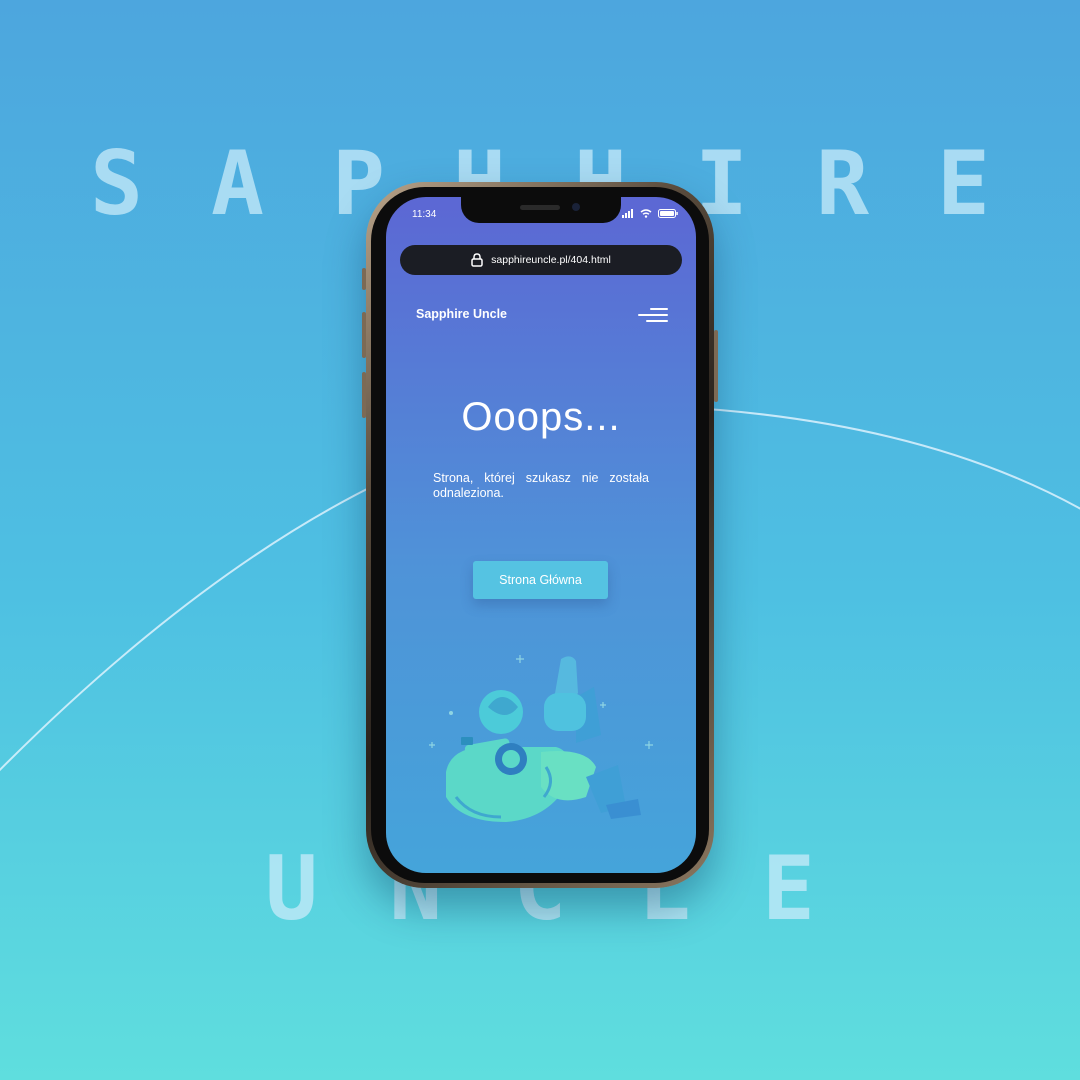 The width and height of the screenshot is (1080, 1080). Describe the element at coordinates (364, 395) in the screenshot. I see `phone-volume-down` at that location.